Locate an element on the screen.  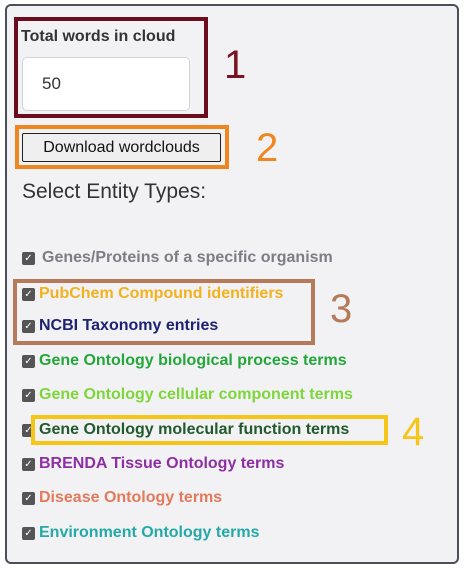
entity-row-go-cellular-component: ✓ Gene Ontology cellular component terms is located at coordinates (187, 395).